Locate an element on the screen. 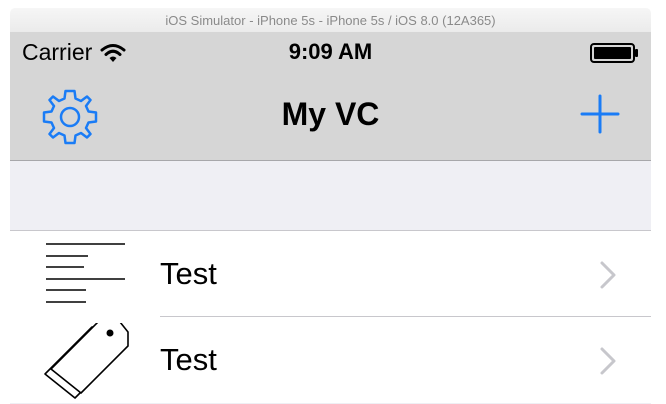  nav-title: My VC is located at coordinates (330, 114).